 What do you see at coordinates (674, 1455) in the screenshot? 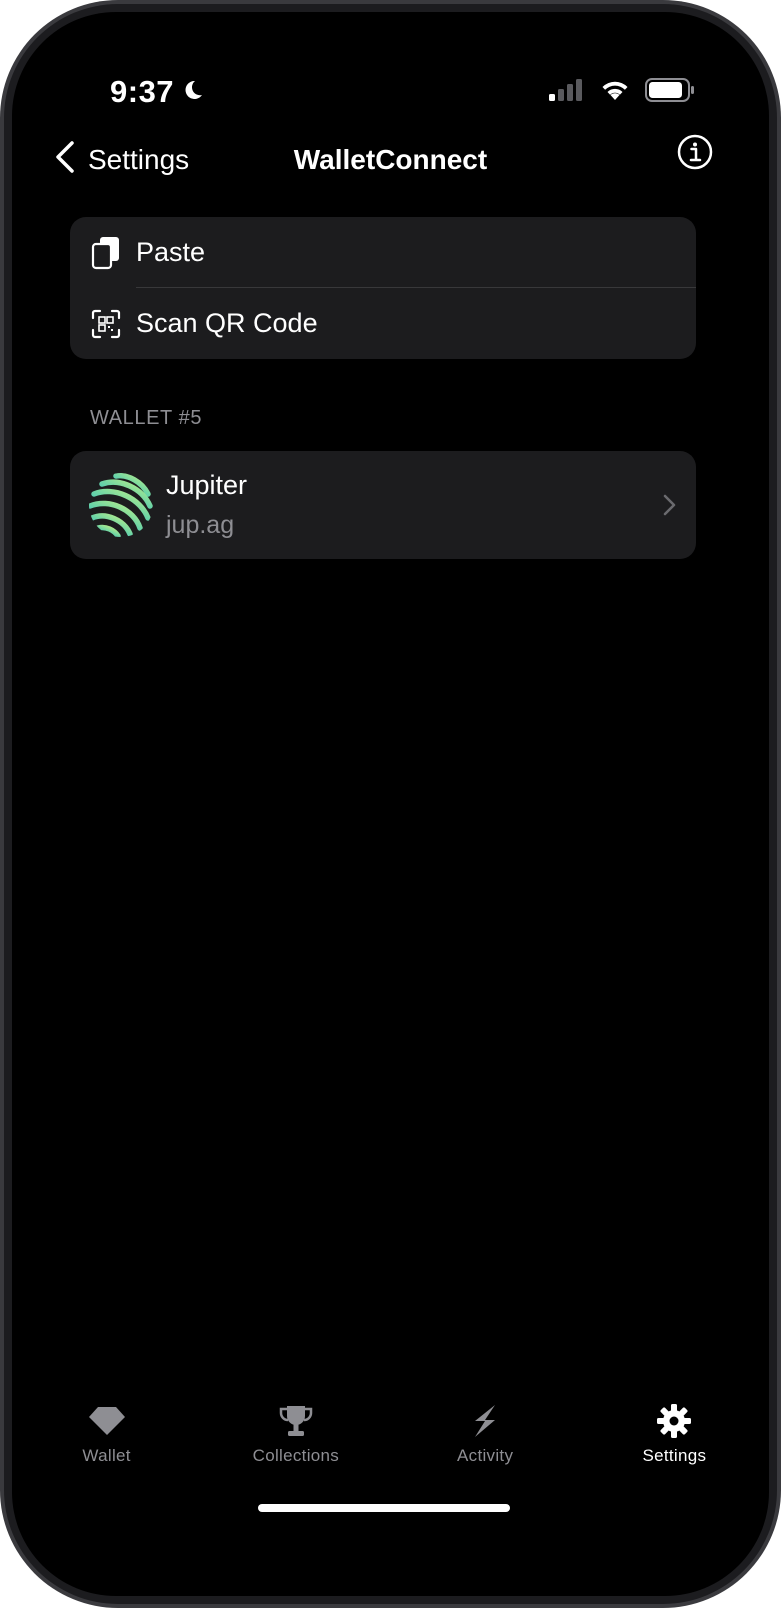
I see `tab-label: Settings` at bounding box center [674, 1455].